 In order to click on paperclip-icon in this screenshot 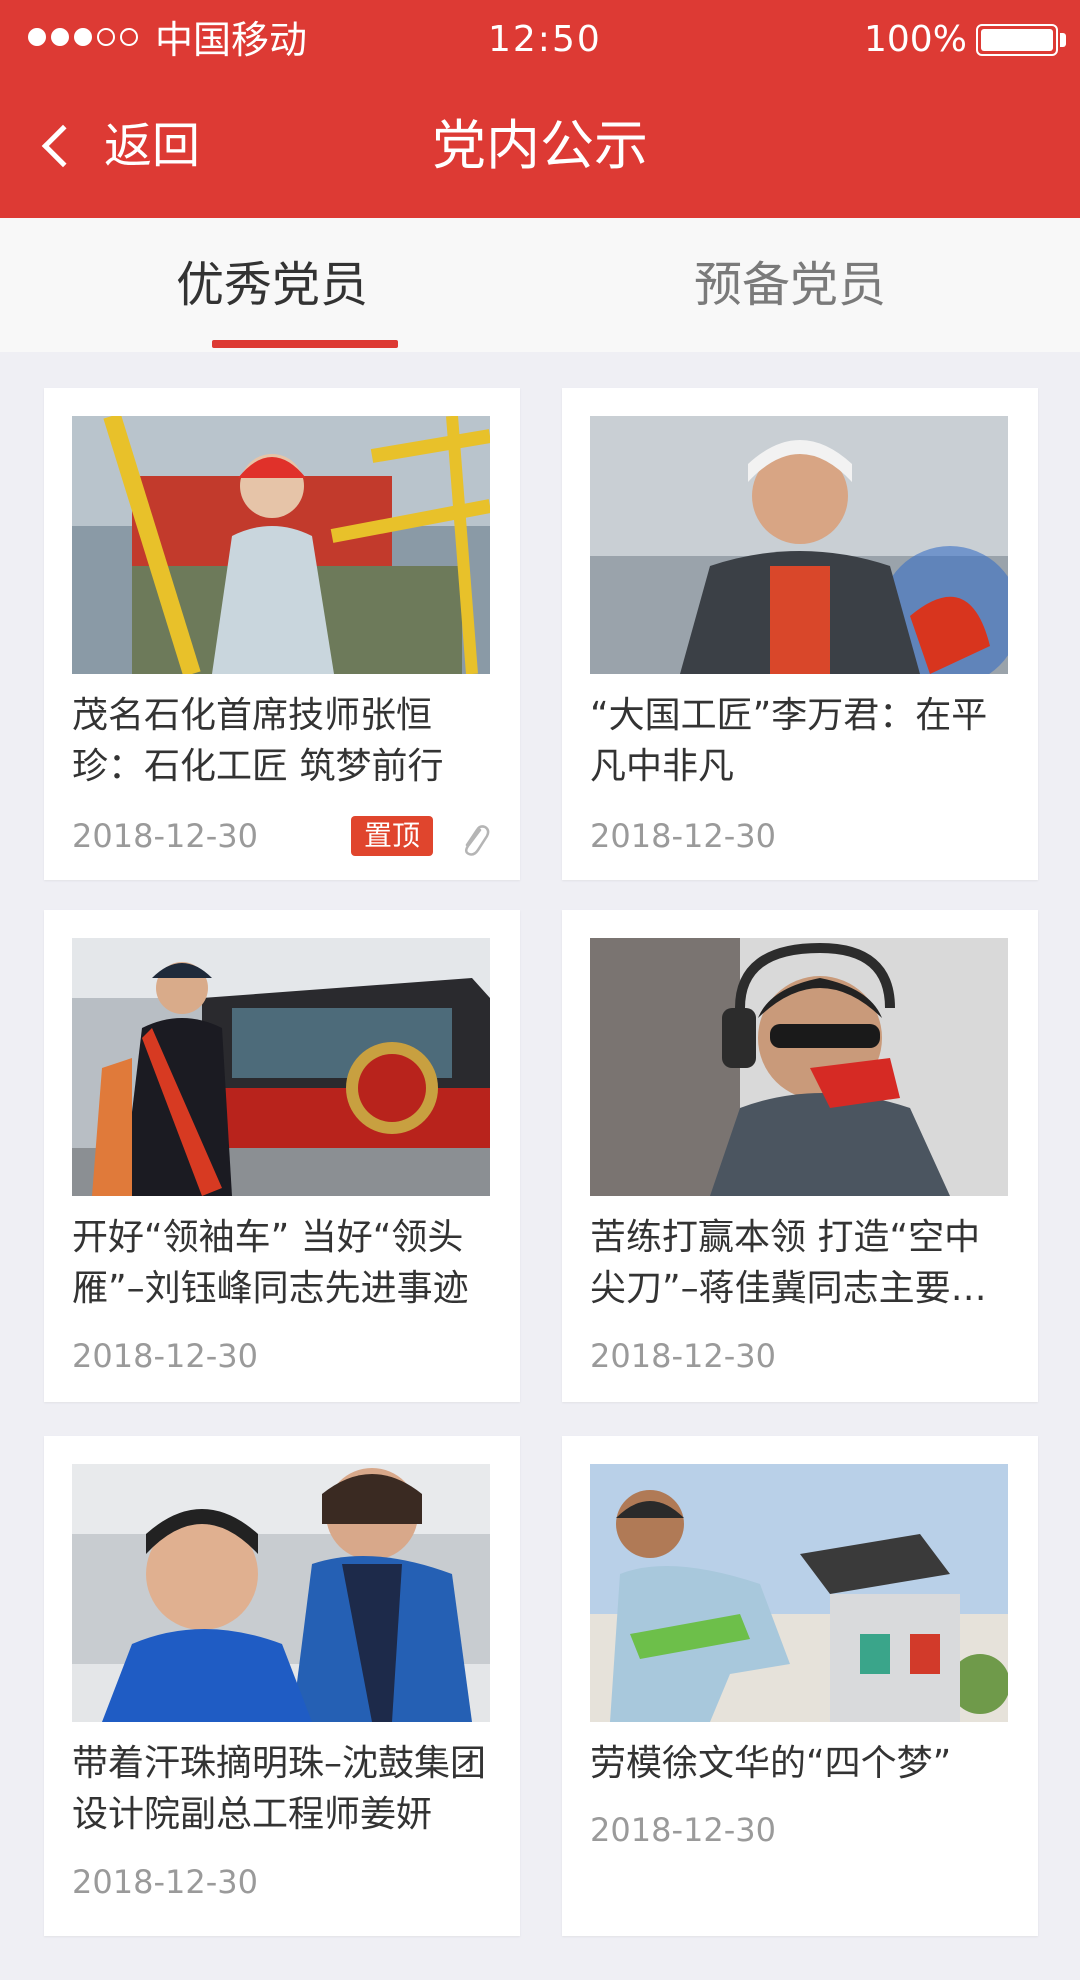, I will do `click(477, 840)`.